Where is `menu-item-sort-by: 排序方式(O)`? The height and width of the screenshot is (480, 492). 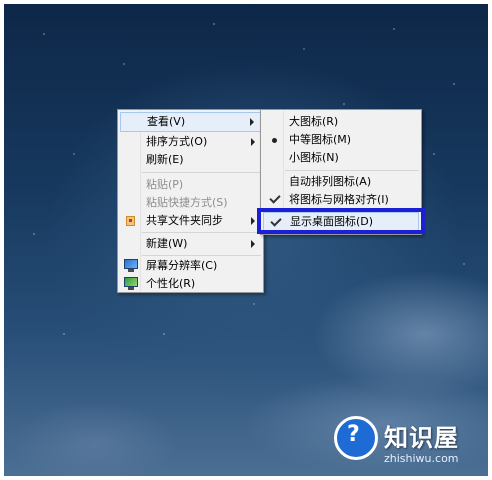 menu-item-sort-by: 排序方式(O) is located at coordinates (190, 142).